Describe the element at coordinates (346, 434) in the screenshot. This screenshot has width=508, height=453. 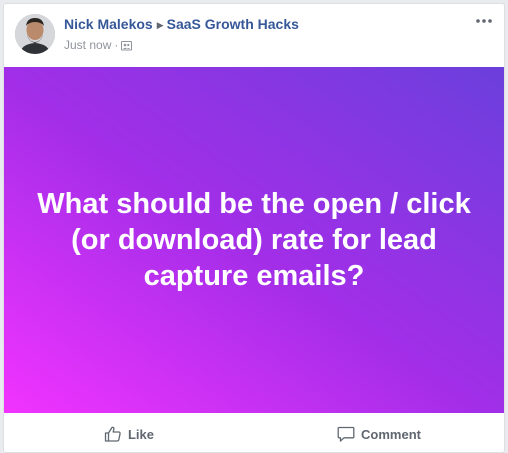
I see `comment-bubble-icon` at that location.